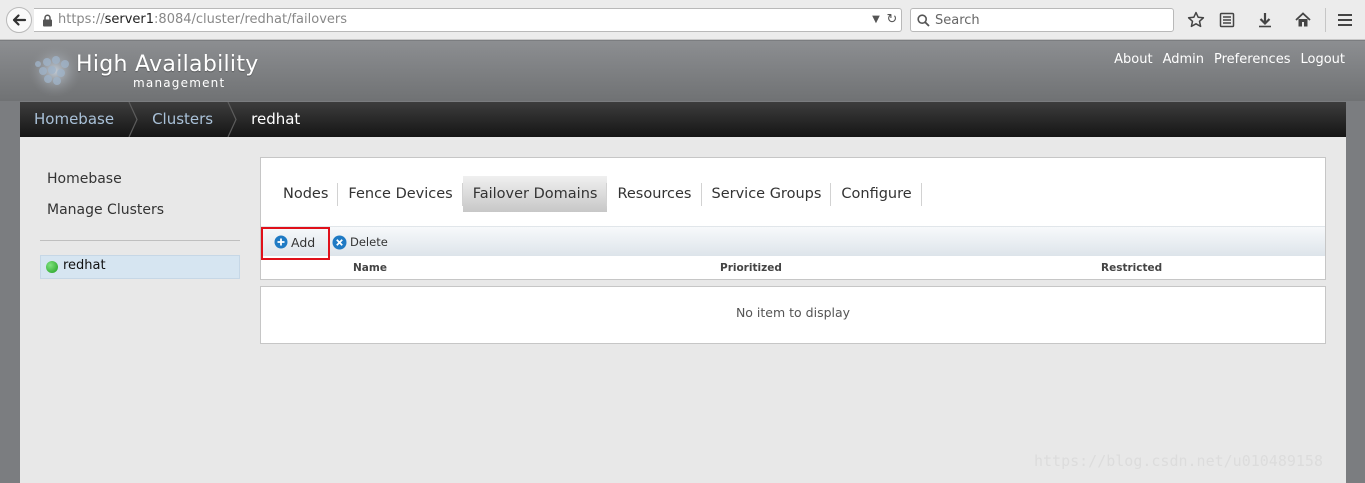 This screenshot has height=483, width=1365. Describe the element at coordinates (1133, 59) in the screenshot. I see `about-link: About` at that location.